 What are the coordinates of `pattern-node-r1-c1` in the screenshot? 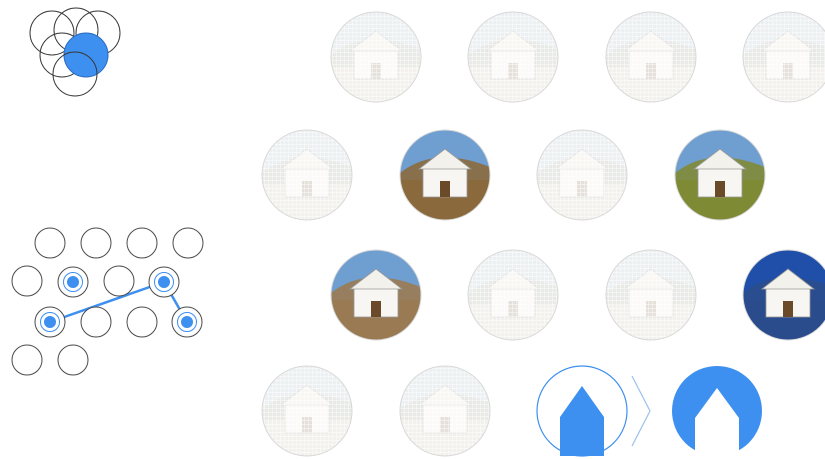 It's located at (50, 243).